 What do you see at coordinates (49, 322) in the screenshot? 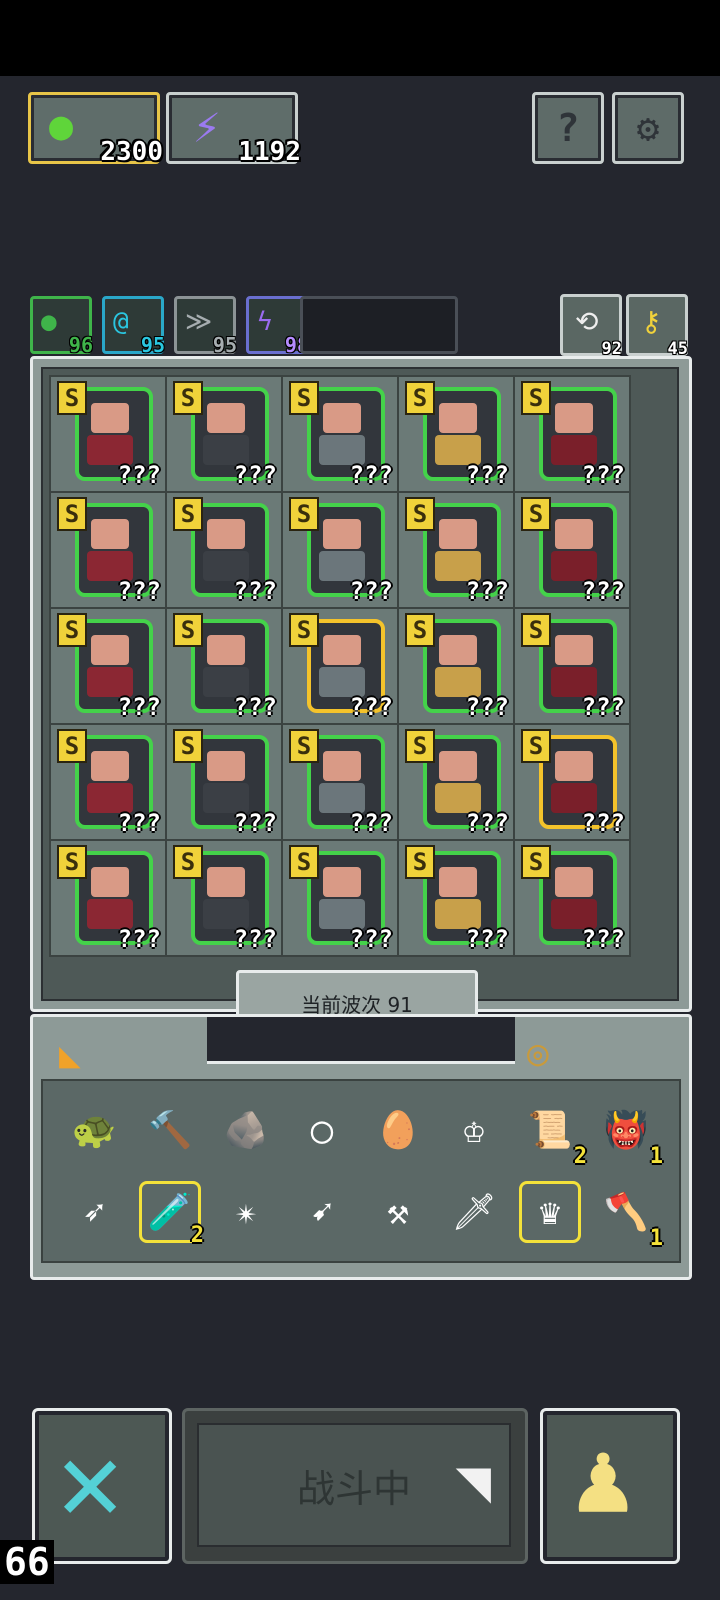
I see `green-slime-icon: ●` at bounding box center [49, 322].